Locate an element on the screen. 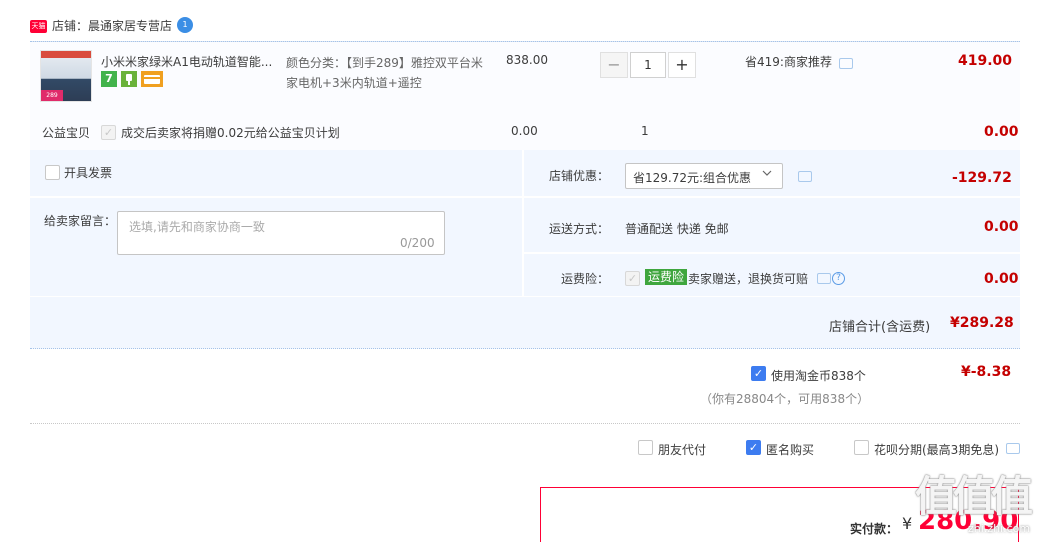 The width and height of the screenshot is (1062, 542). taojinbi-checkbox: ✓ is located at coordinates (758, 373).